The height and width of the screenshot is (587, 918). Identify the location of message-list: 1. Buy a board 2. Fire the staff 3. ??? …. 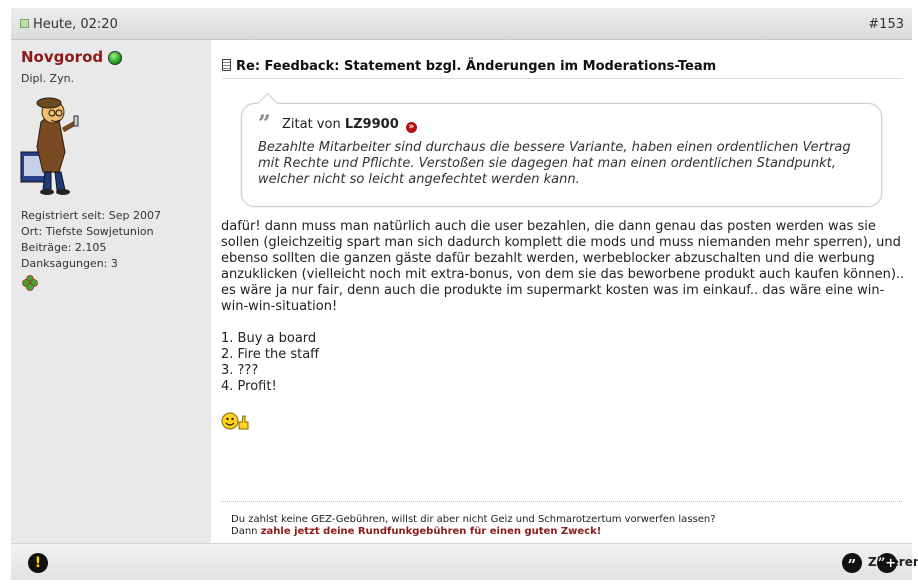
(563, 363).